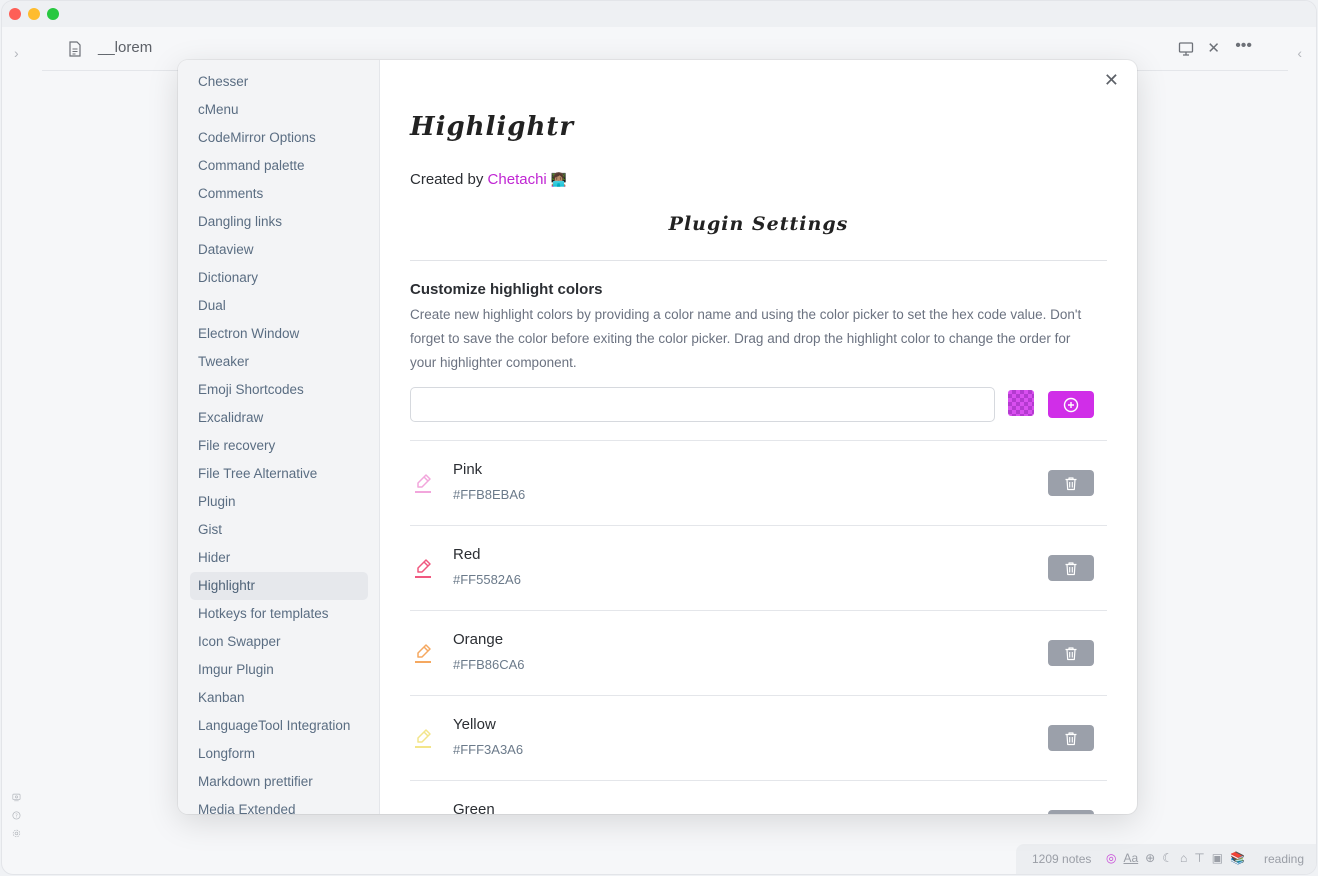 The width and height of the screenshot is (1318, 876). Describe the element at coordinates (279, 250) in the screenshot. I see `sidebar-item-dataview: Dataview` at that location.